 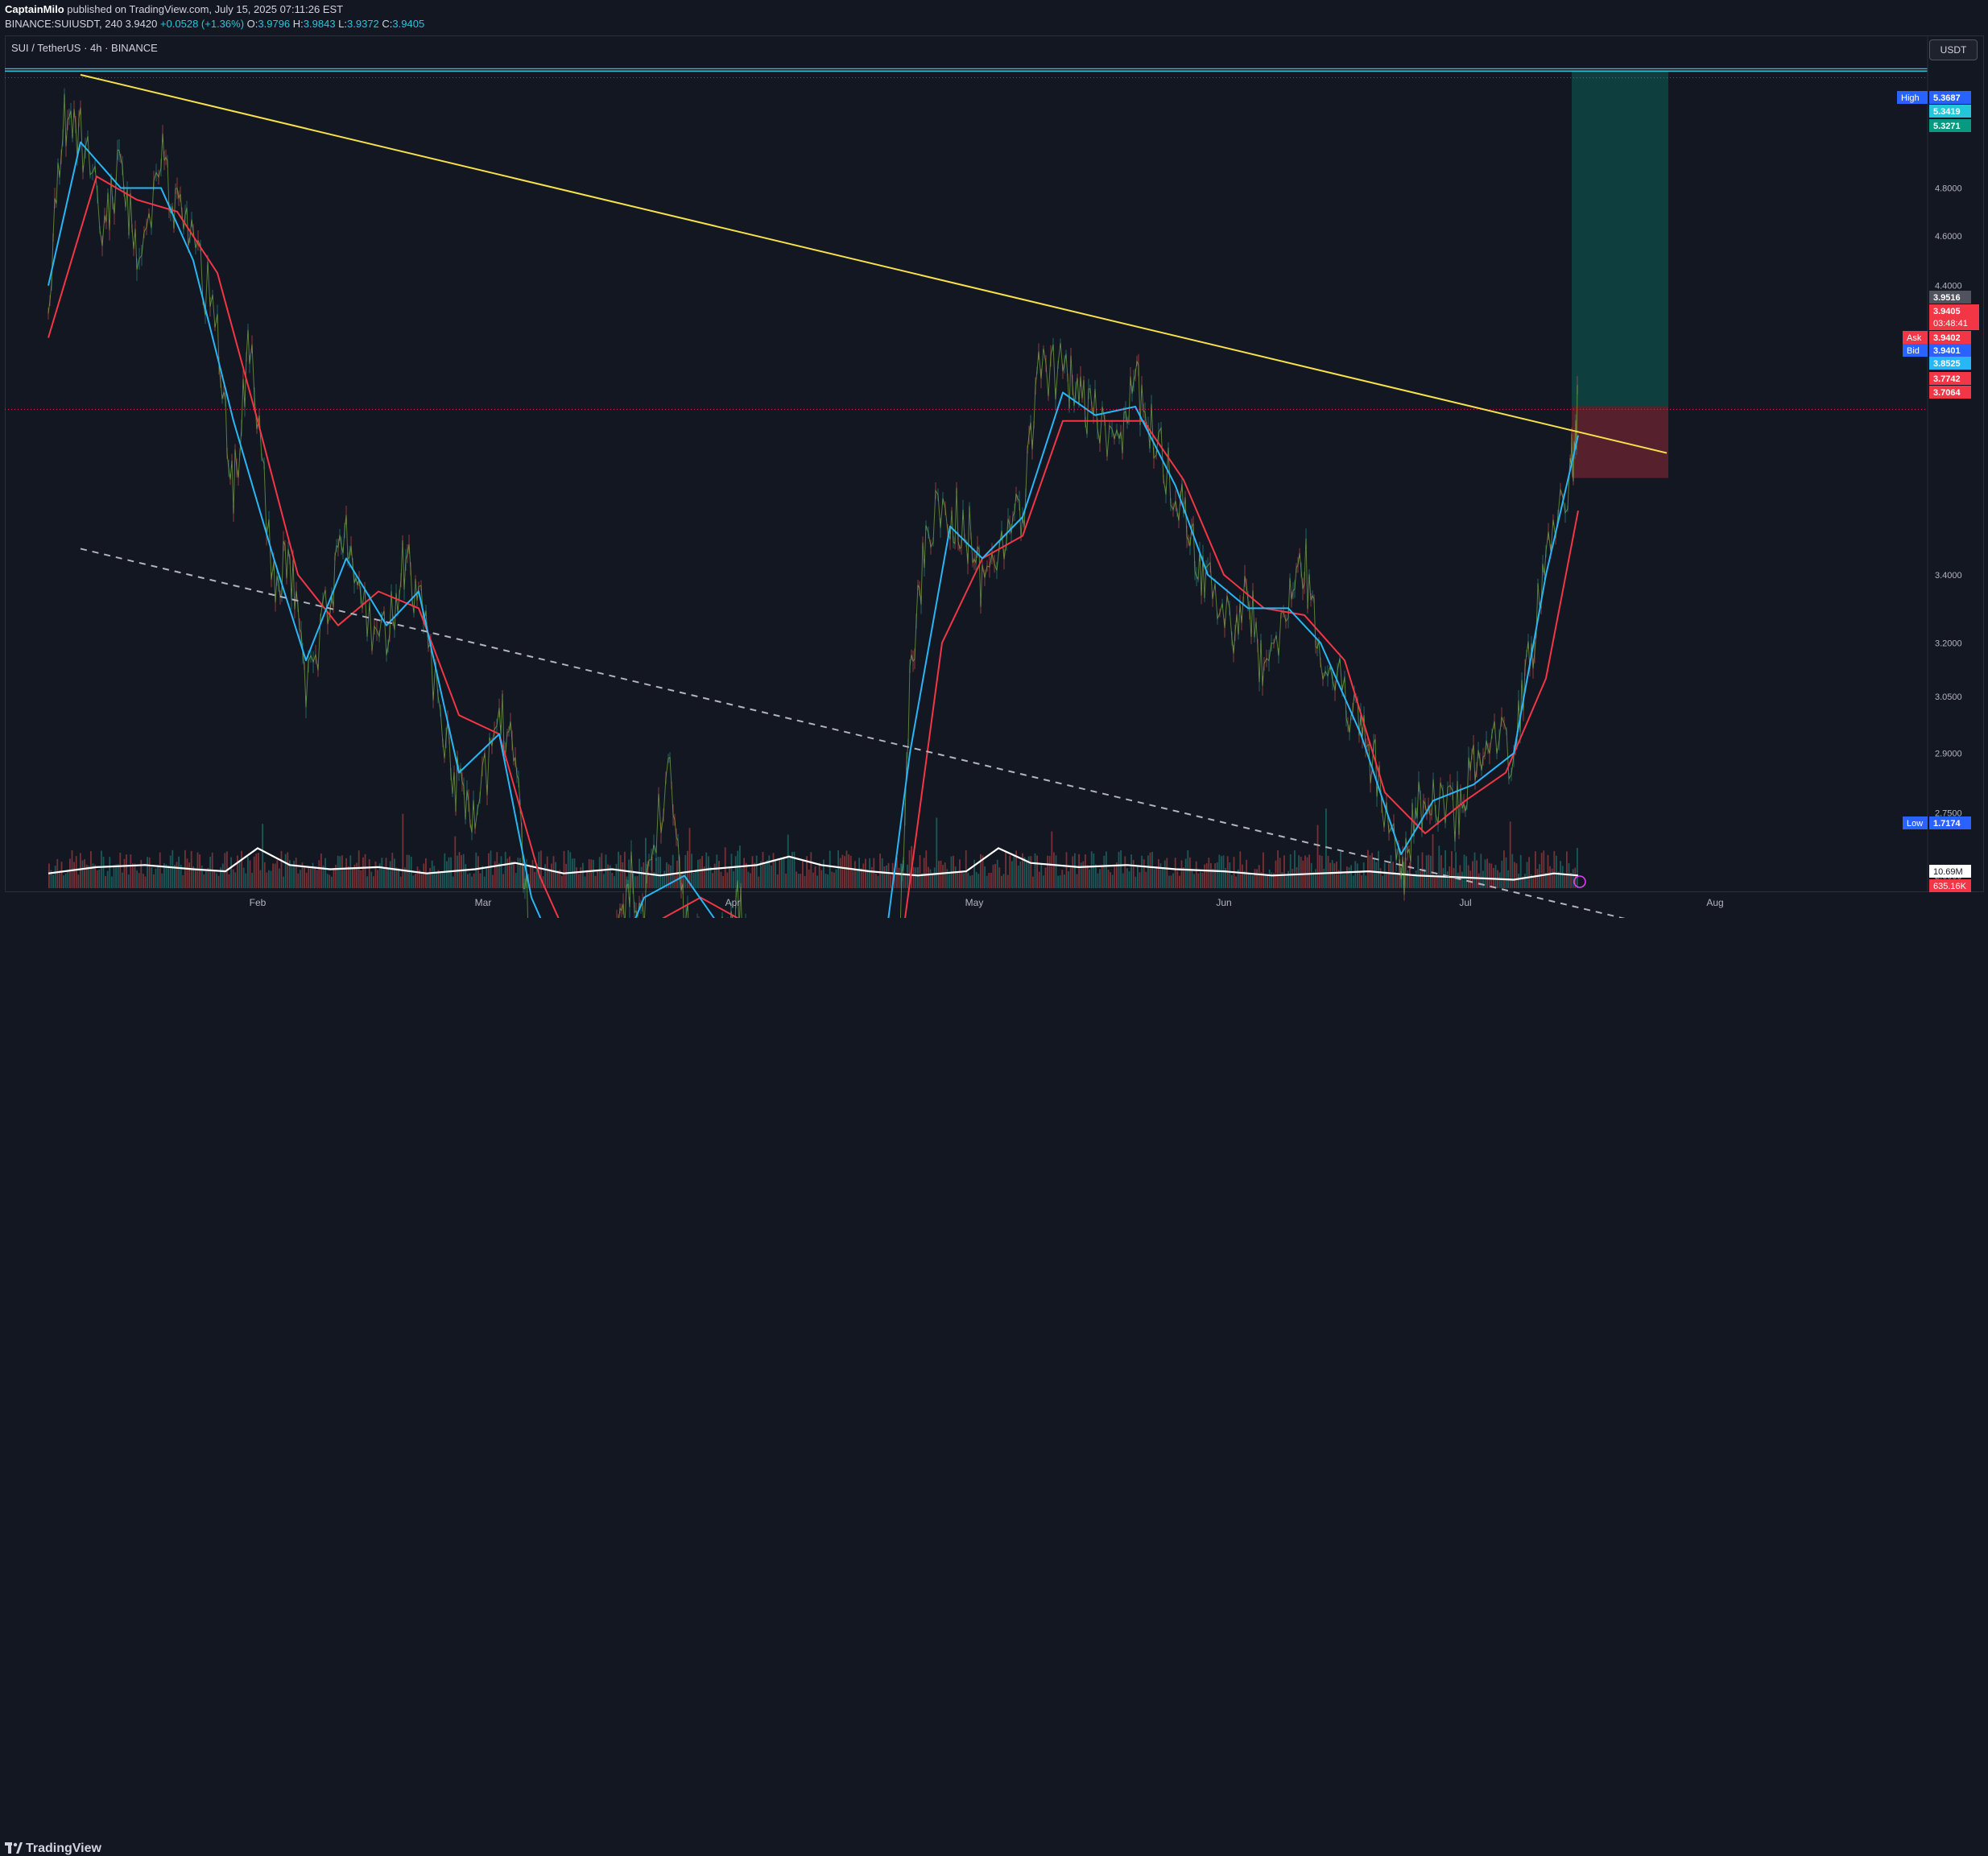 What do you see at coordinates (1953, 49) in the screenshot?
I see `currency-button: USDT` at bounding box center [1953, 49].